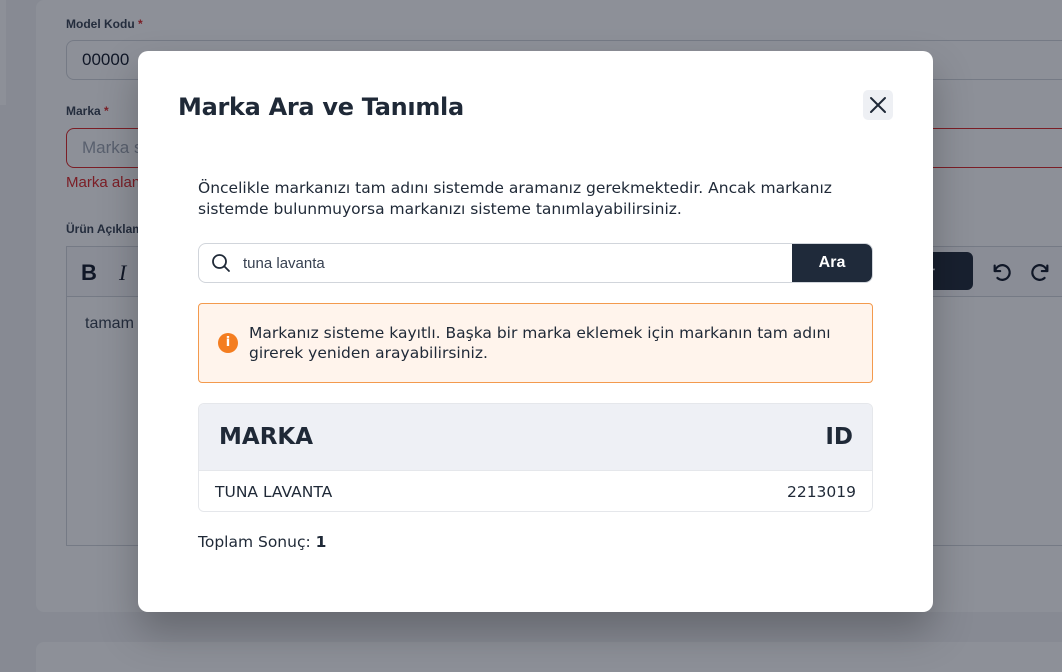 This screenshot has height=672, width=1062. I want to click on search-icon, so click(221, 263).